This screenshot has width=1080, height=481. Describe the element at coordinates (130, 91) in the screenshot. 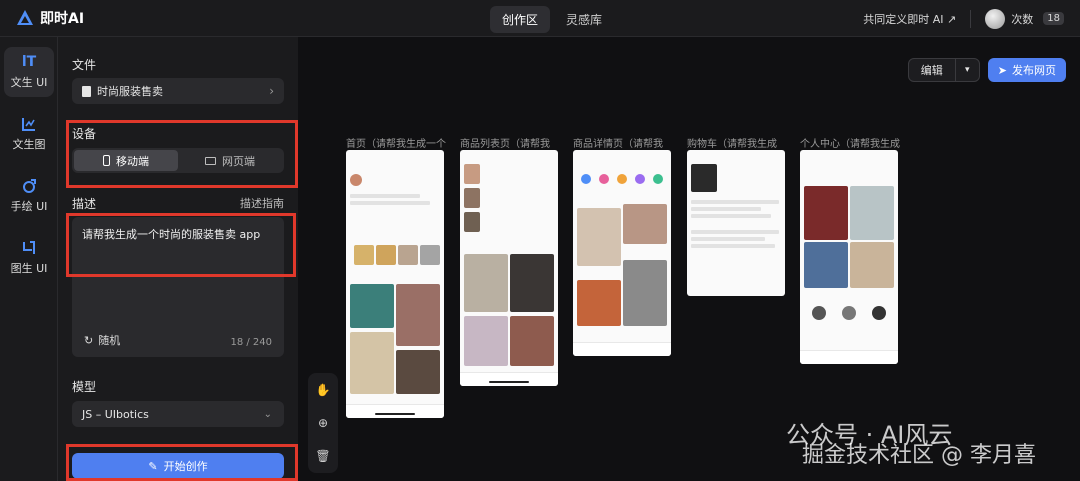

I see `file-name: 时尚服装售卖` at that location.